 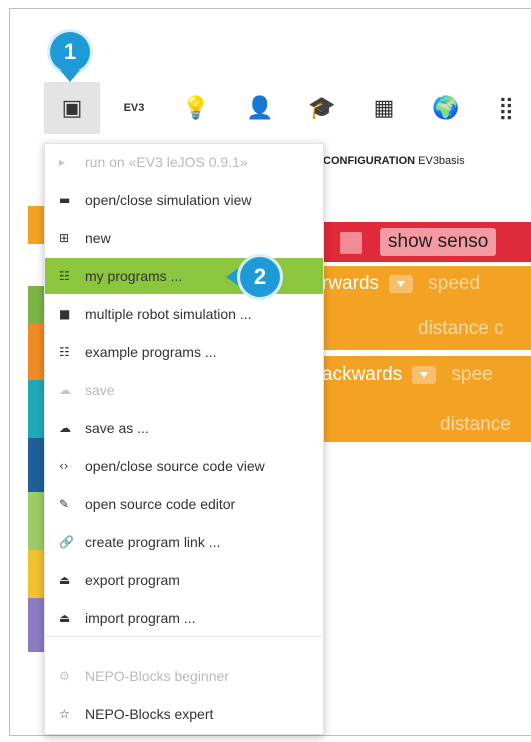 What do you see at coordinates (157, 676) in the screenshot?
I see `menu-item-label: NEPO-Blocks beginner` at bounding box center [157, 676].